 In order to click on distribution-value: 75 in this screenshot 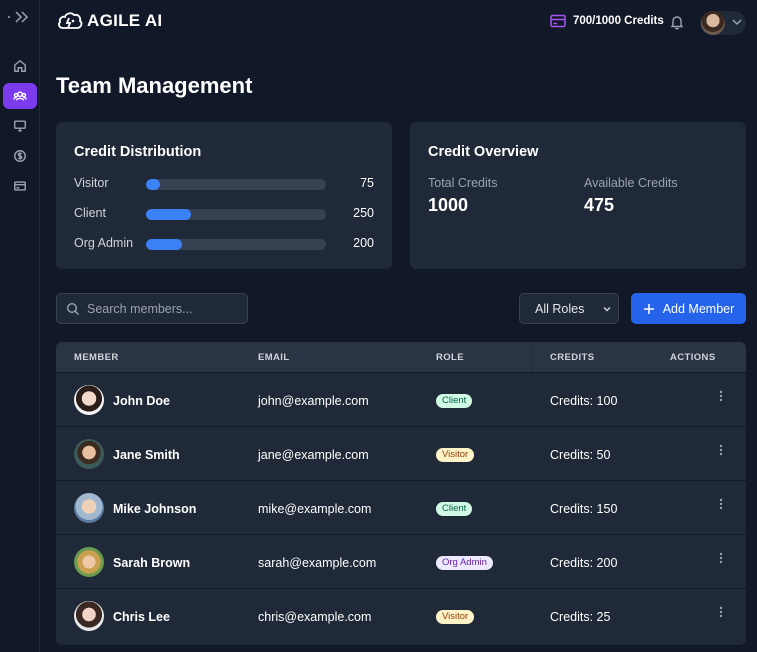, I will do `click(367, 183)`.